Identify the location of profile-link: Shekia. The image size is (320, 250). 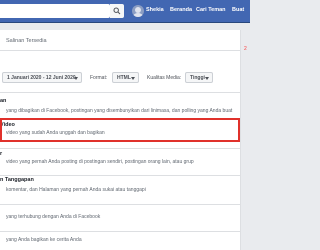
(155, 10).